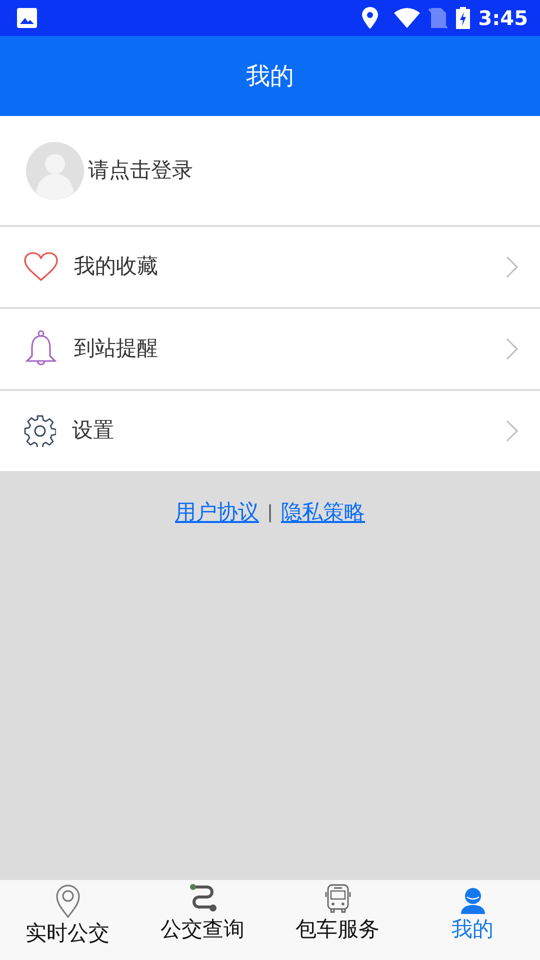 Image resolution: width=540 pixels, height=960 pixels. What do you see at coordinates (337, 899) in the screenshot?
I see `bus-icon` at bounding box center [337, 899].